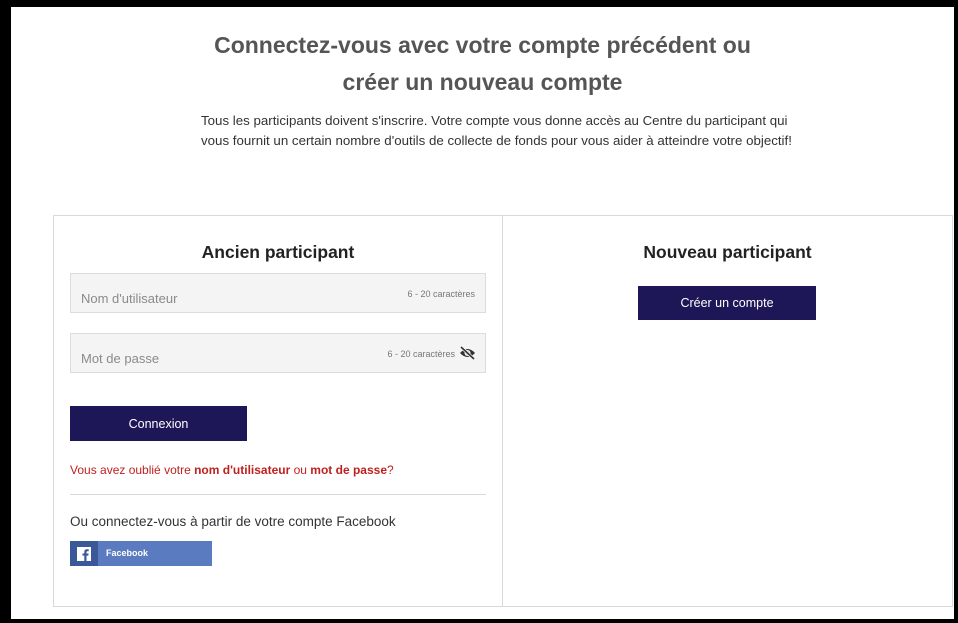 The image size is (958, 623). What do you see at coordinates (467, 353) in the screenshot?
I see `eye-slash-icon` at bounding box center [467, 353].